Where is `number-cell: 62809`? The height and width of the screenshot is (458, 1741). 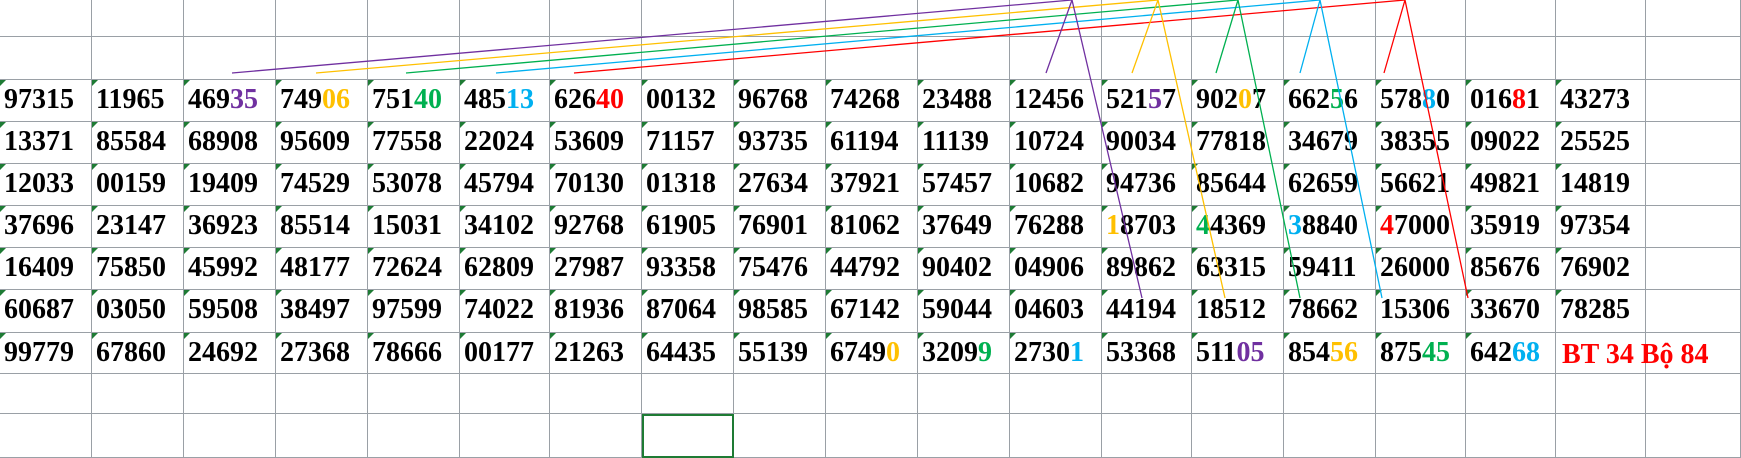 number-cell: 62809 is located at coordinates (505, 269).